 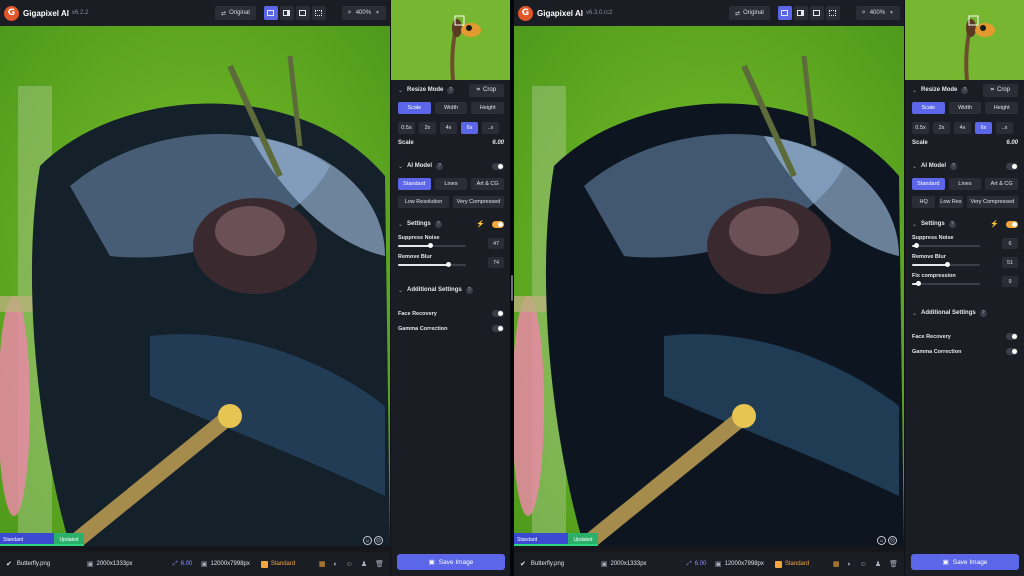 What do you see at coordinates (1010, 262) in the screenshot?
I see `slider-value: 51` at bounding box center [1010, 262].